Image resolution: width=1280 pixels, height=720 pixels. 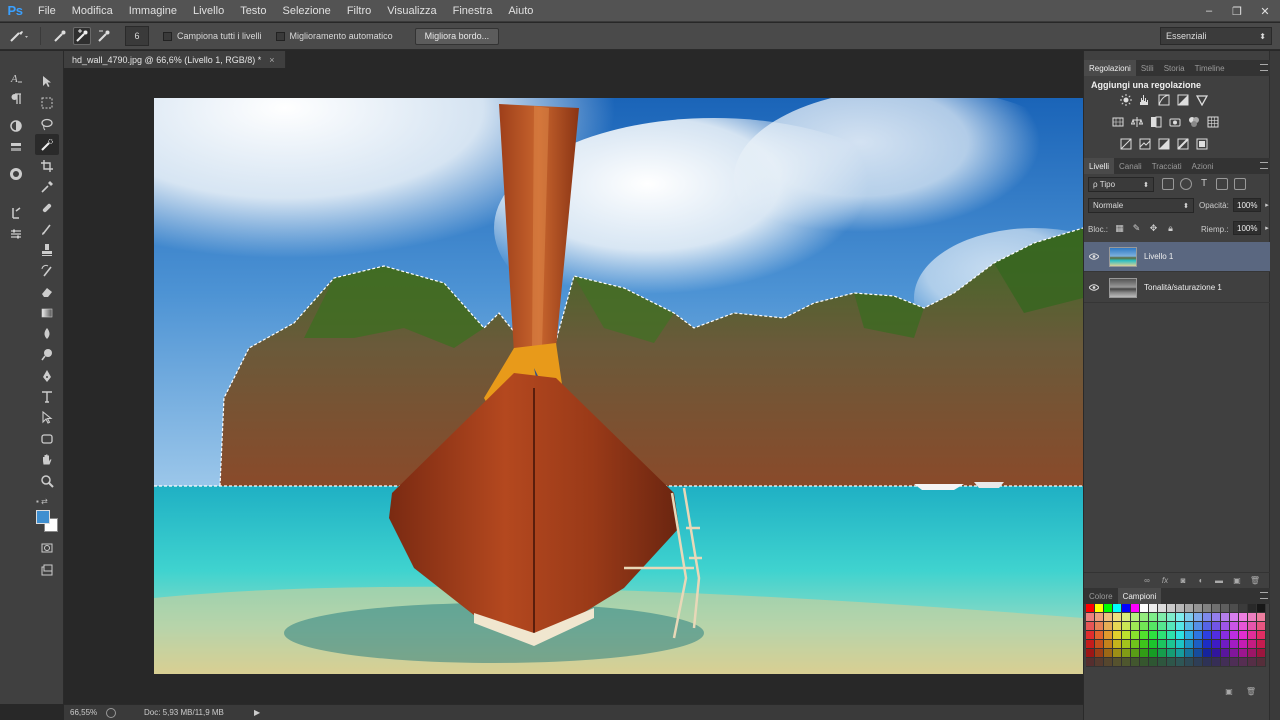 What do you see at coordinates (47, 417) in the screenshot?
I see `path-selection-tool-icon` at bounding box center [47, 417].